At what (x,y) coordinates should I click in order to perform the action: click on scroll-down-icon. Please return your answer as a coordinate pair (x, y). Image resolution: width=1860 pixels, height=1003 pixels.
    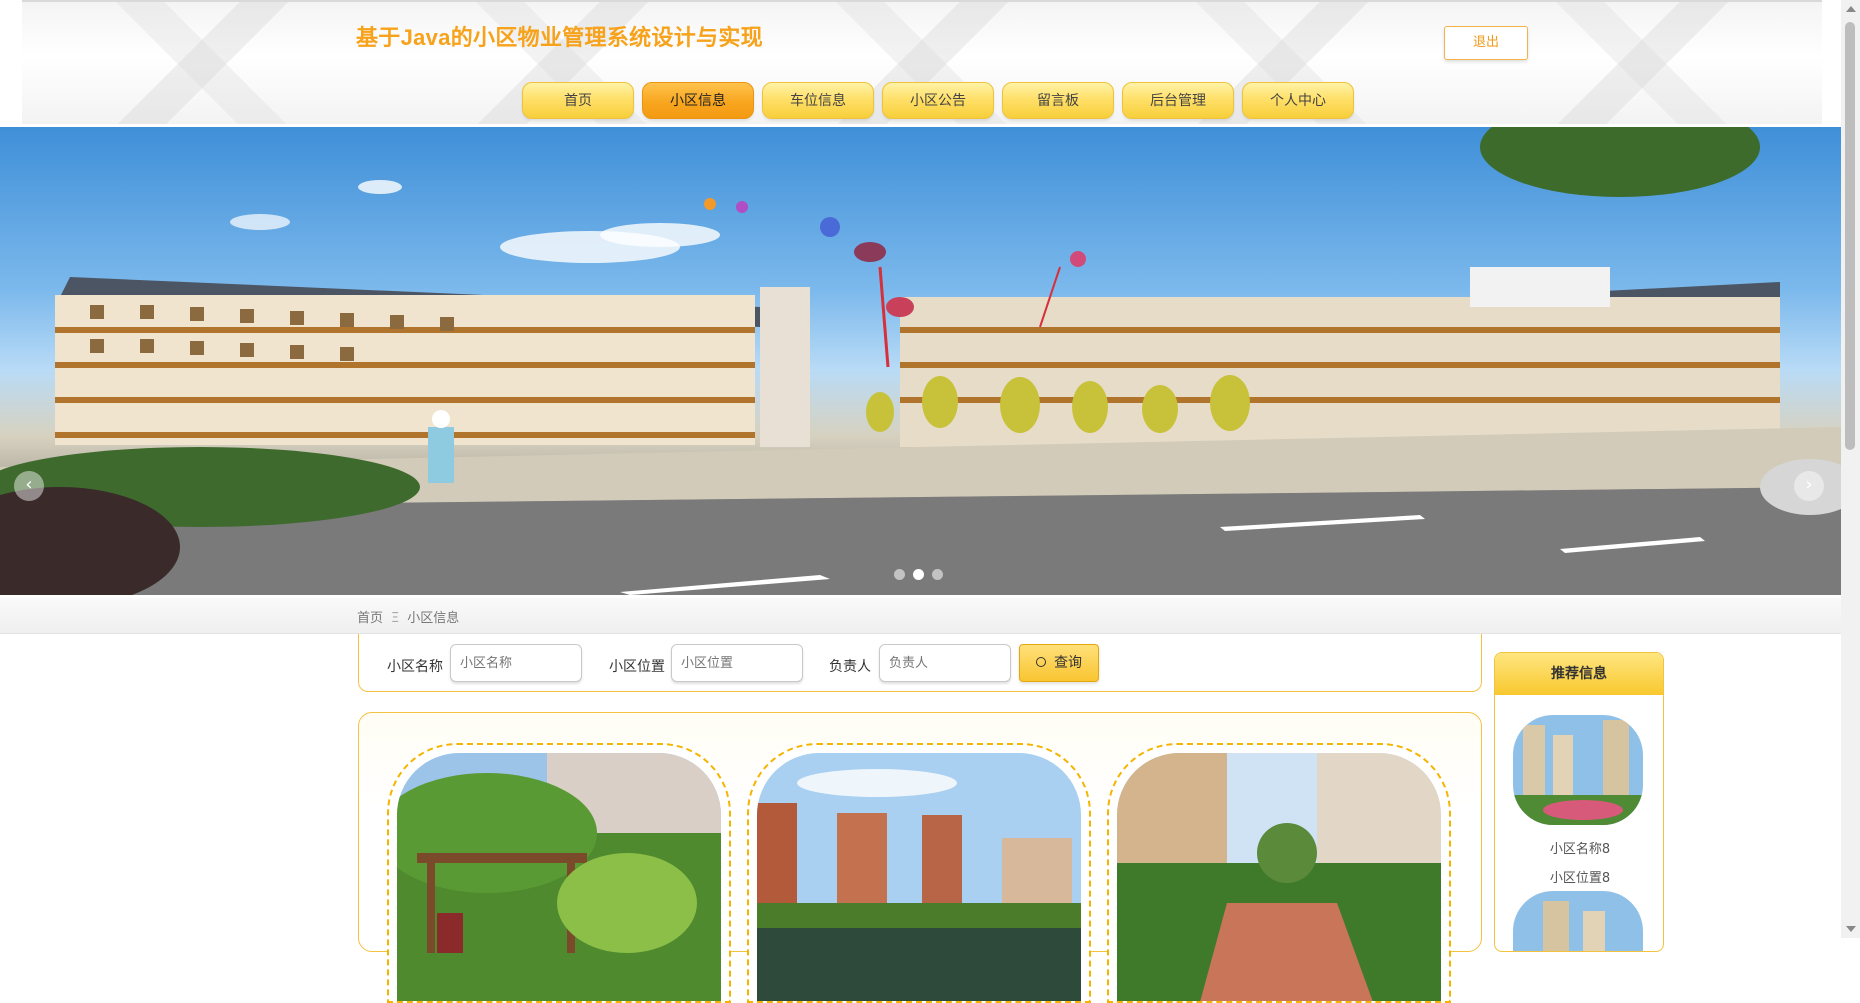
    Looking at the image, I should click on (1851, 929).